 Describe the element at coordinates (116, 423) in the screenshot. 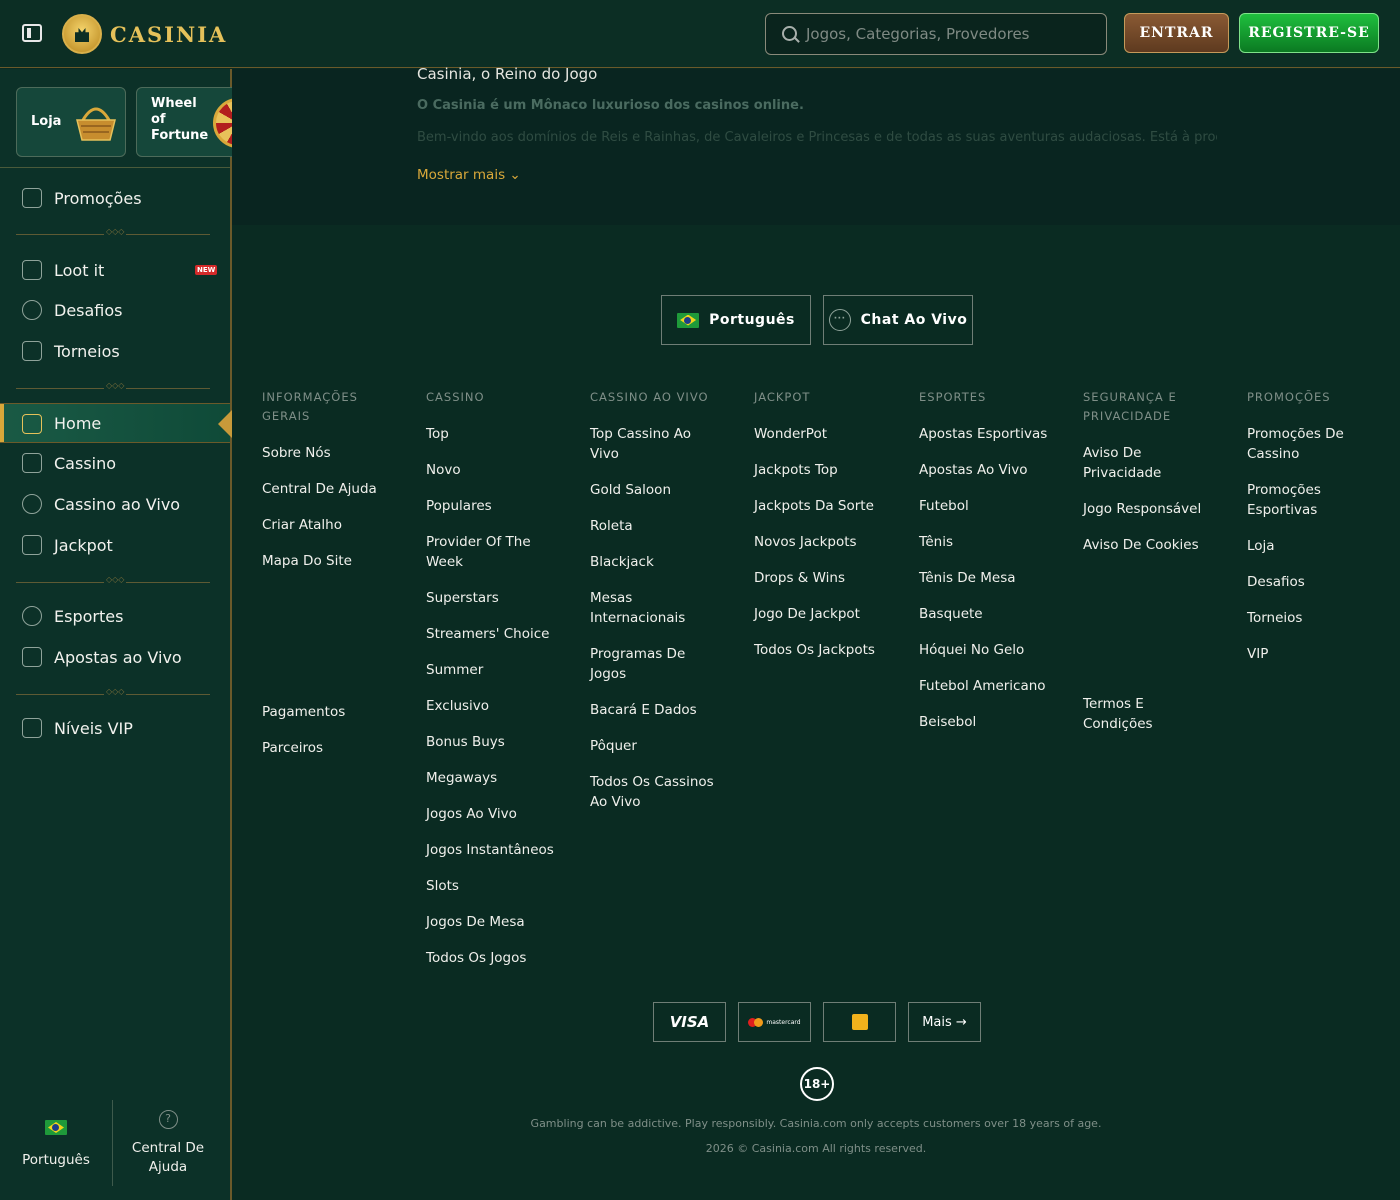

I see `sidebar-item-home: Home` at that location.